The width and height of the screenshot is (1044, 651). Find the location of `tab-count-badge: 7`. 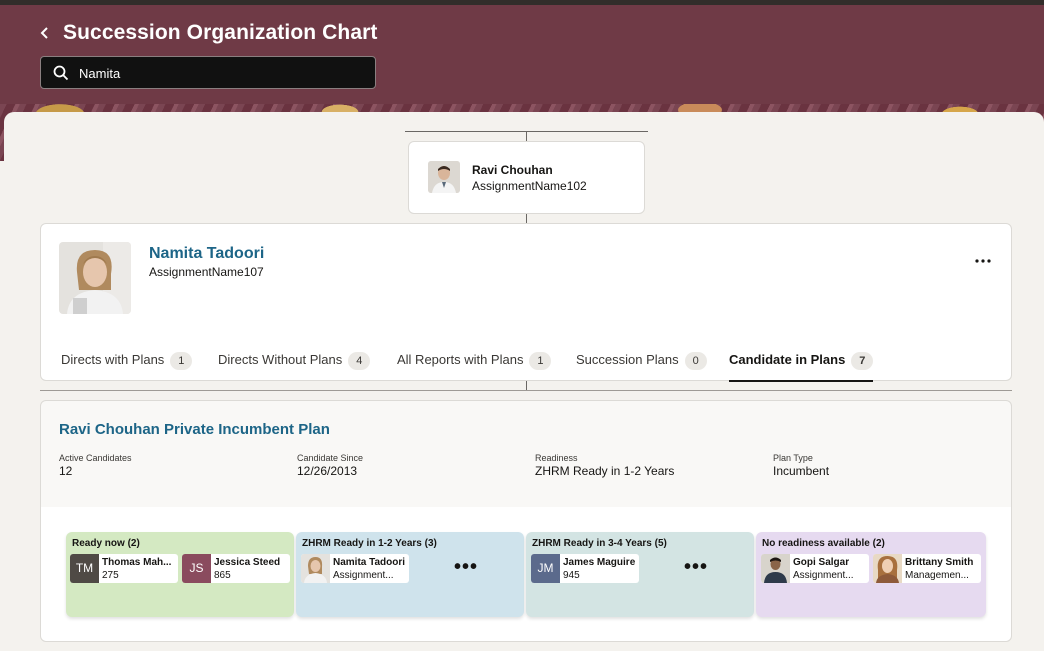

tab-count-badge: 7 is located at coordinates (862, 361).